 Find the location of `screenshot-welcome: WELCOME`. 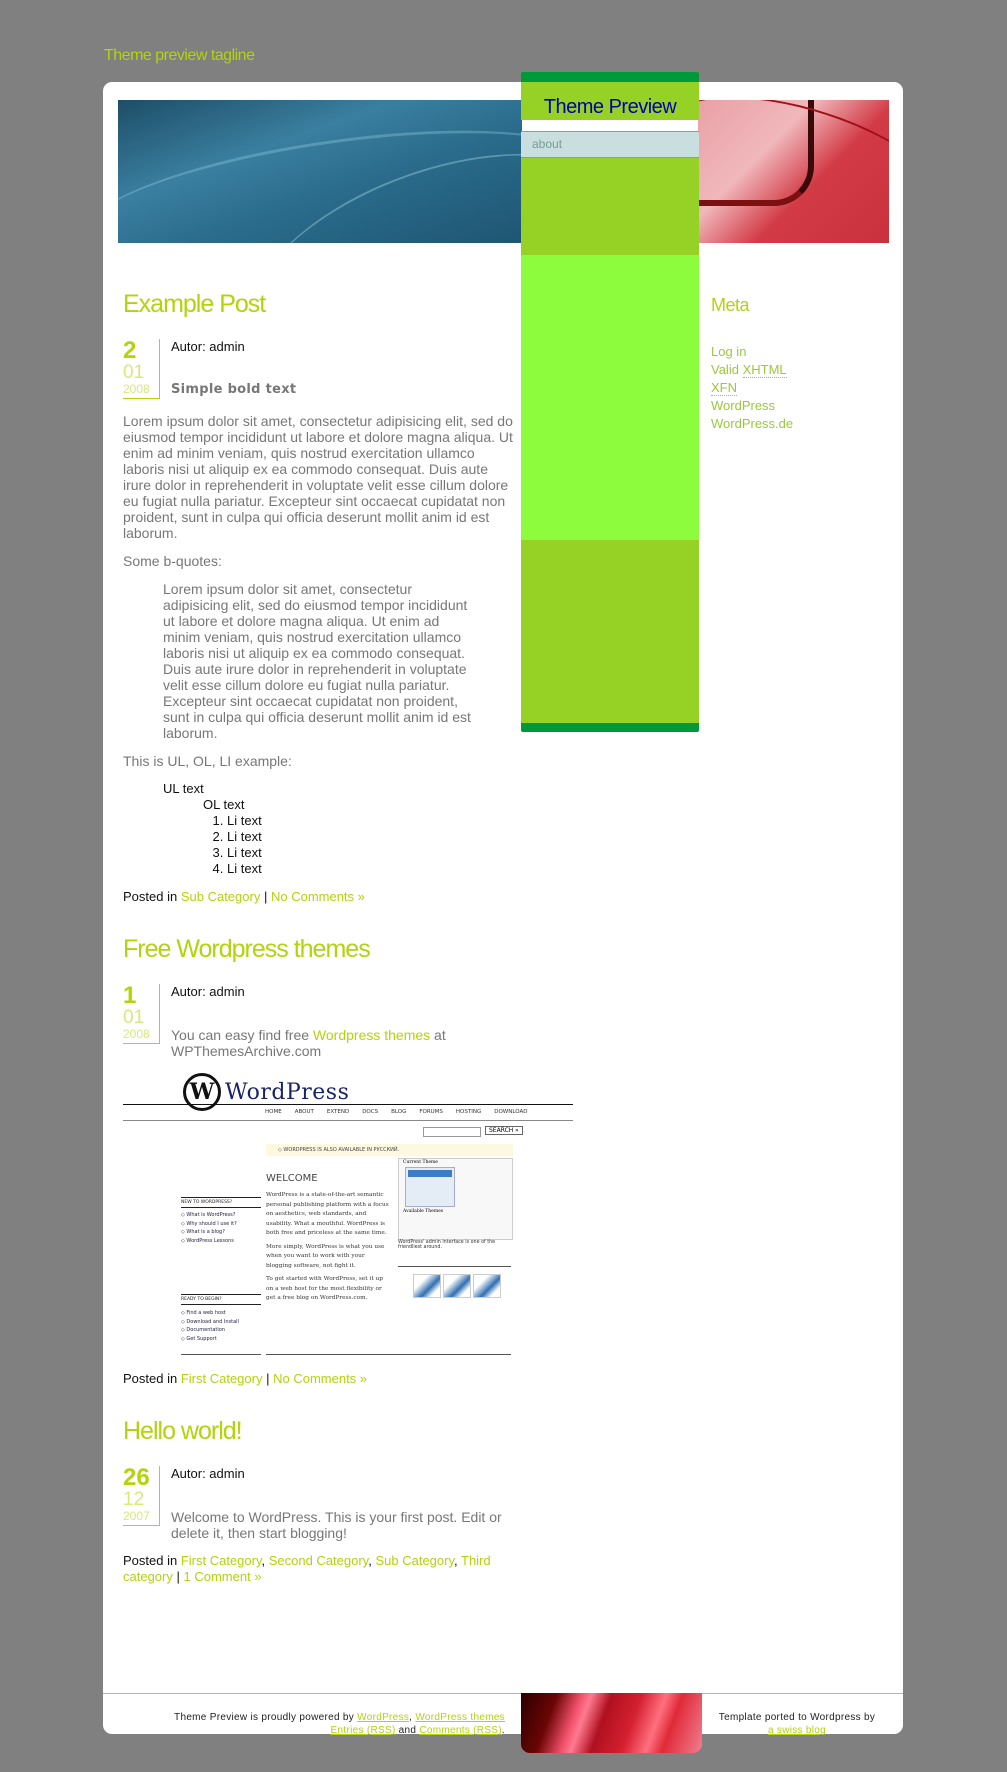

screenshot-welcome: WELCOME is located at coordinates (292, 1178).